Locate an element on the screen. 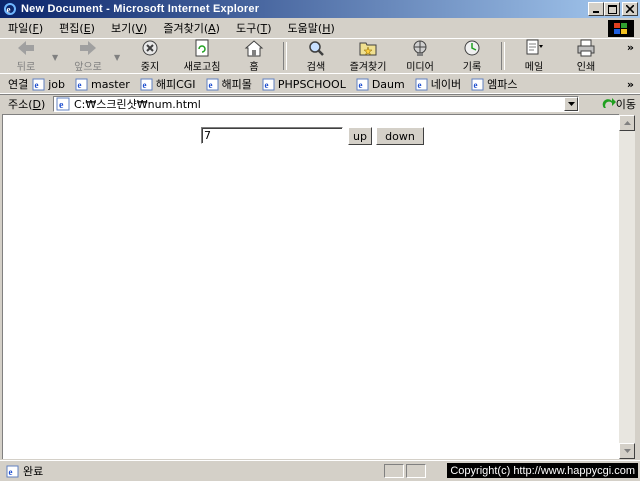 This screenshot has width=640, height=481. address-input: e C:₩스크린샷₩num.html is located at coordinates (316, 104).